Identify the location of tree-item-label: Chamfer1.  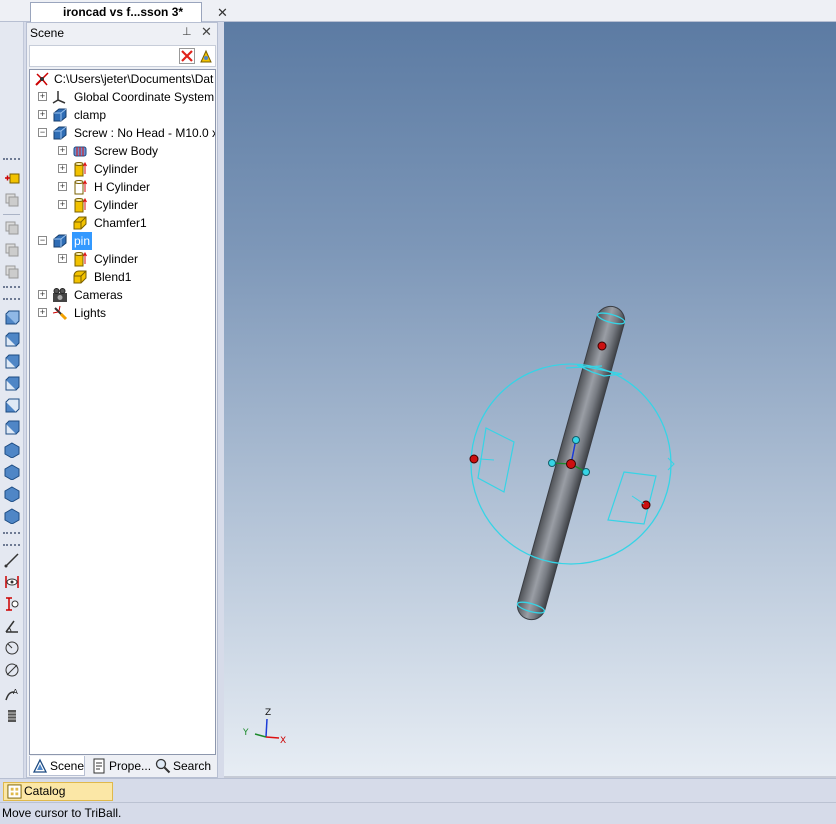
(120, 223).